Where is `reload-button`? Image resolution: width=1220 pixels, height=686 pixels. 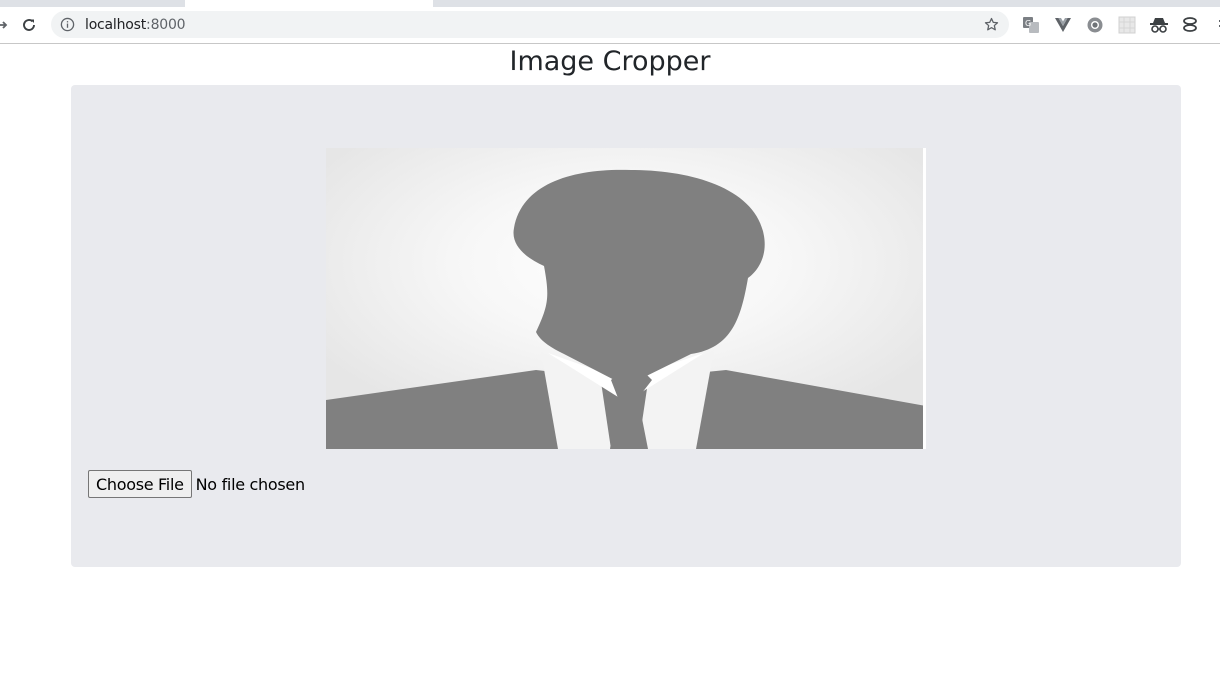 reload-button is located at coordinates (29, 25).